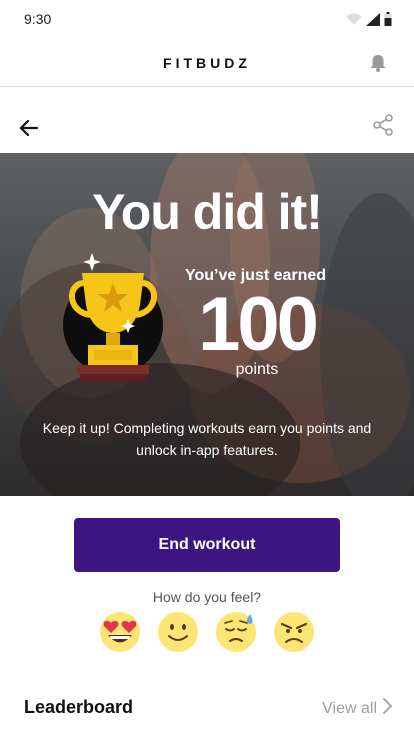 This screenshot has width=414, height=736. What do you see at coordinates (178, 632) in the screenshot?
I see `smile-emoji-icon` at bounding box center [178, 632].